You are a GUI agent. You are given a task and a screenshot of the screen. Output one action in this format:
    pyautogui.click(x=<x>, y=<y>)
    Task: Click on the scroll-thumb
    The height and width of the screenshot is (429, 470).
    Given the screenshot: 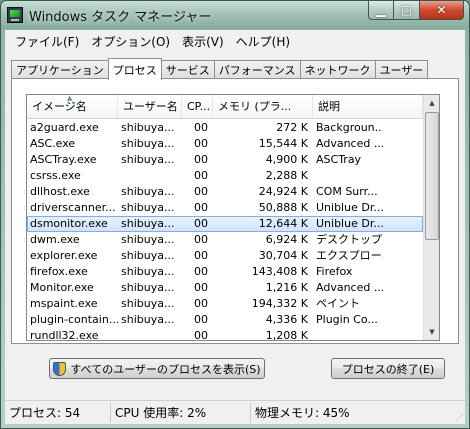 What is the action you would take?
    pyautogui.click(x=432, y=176)
    